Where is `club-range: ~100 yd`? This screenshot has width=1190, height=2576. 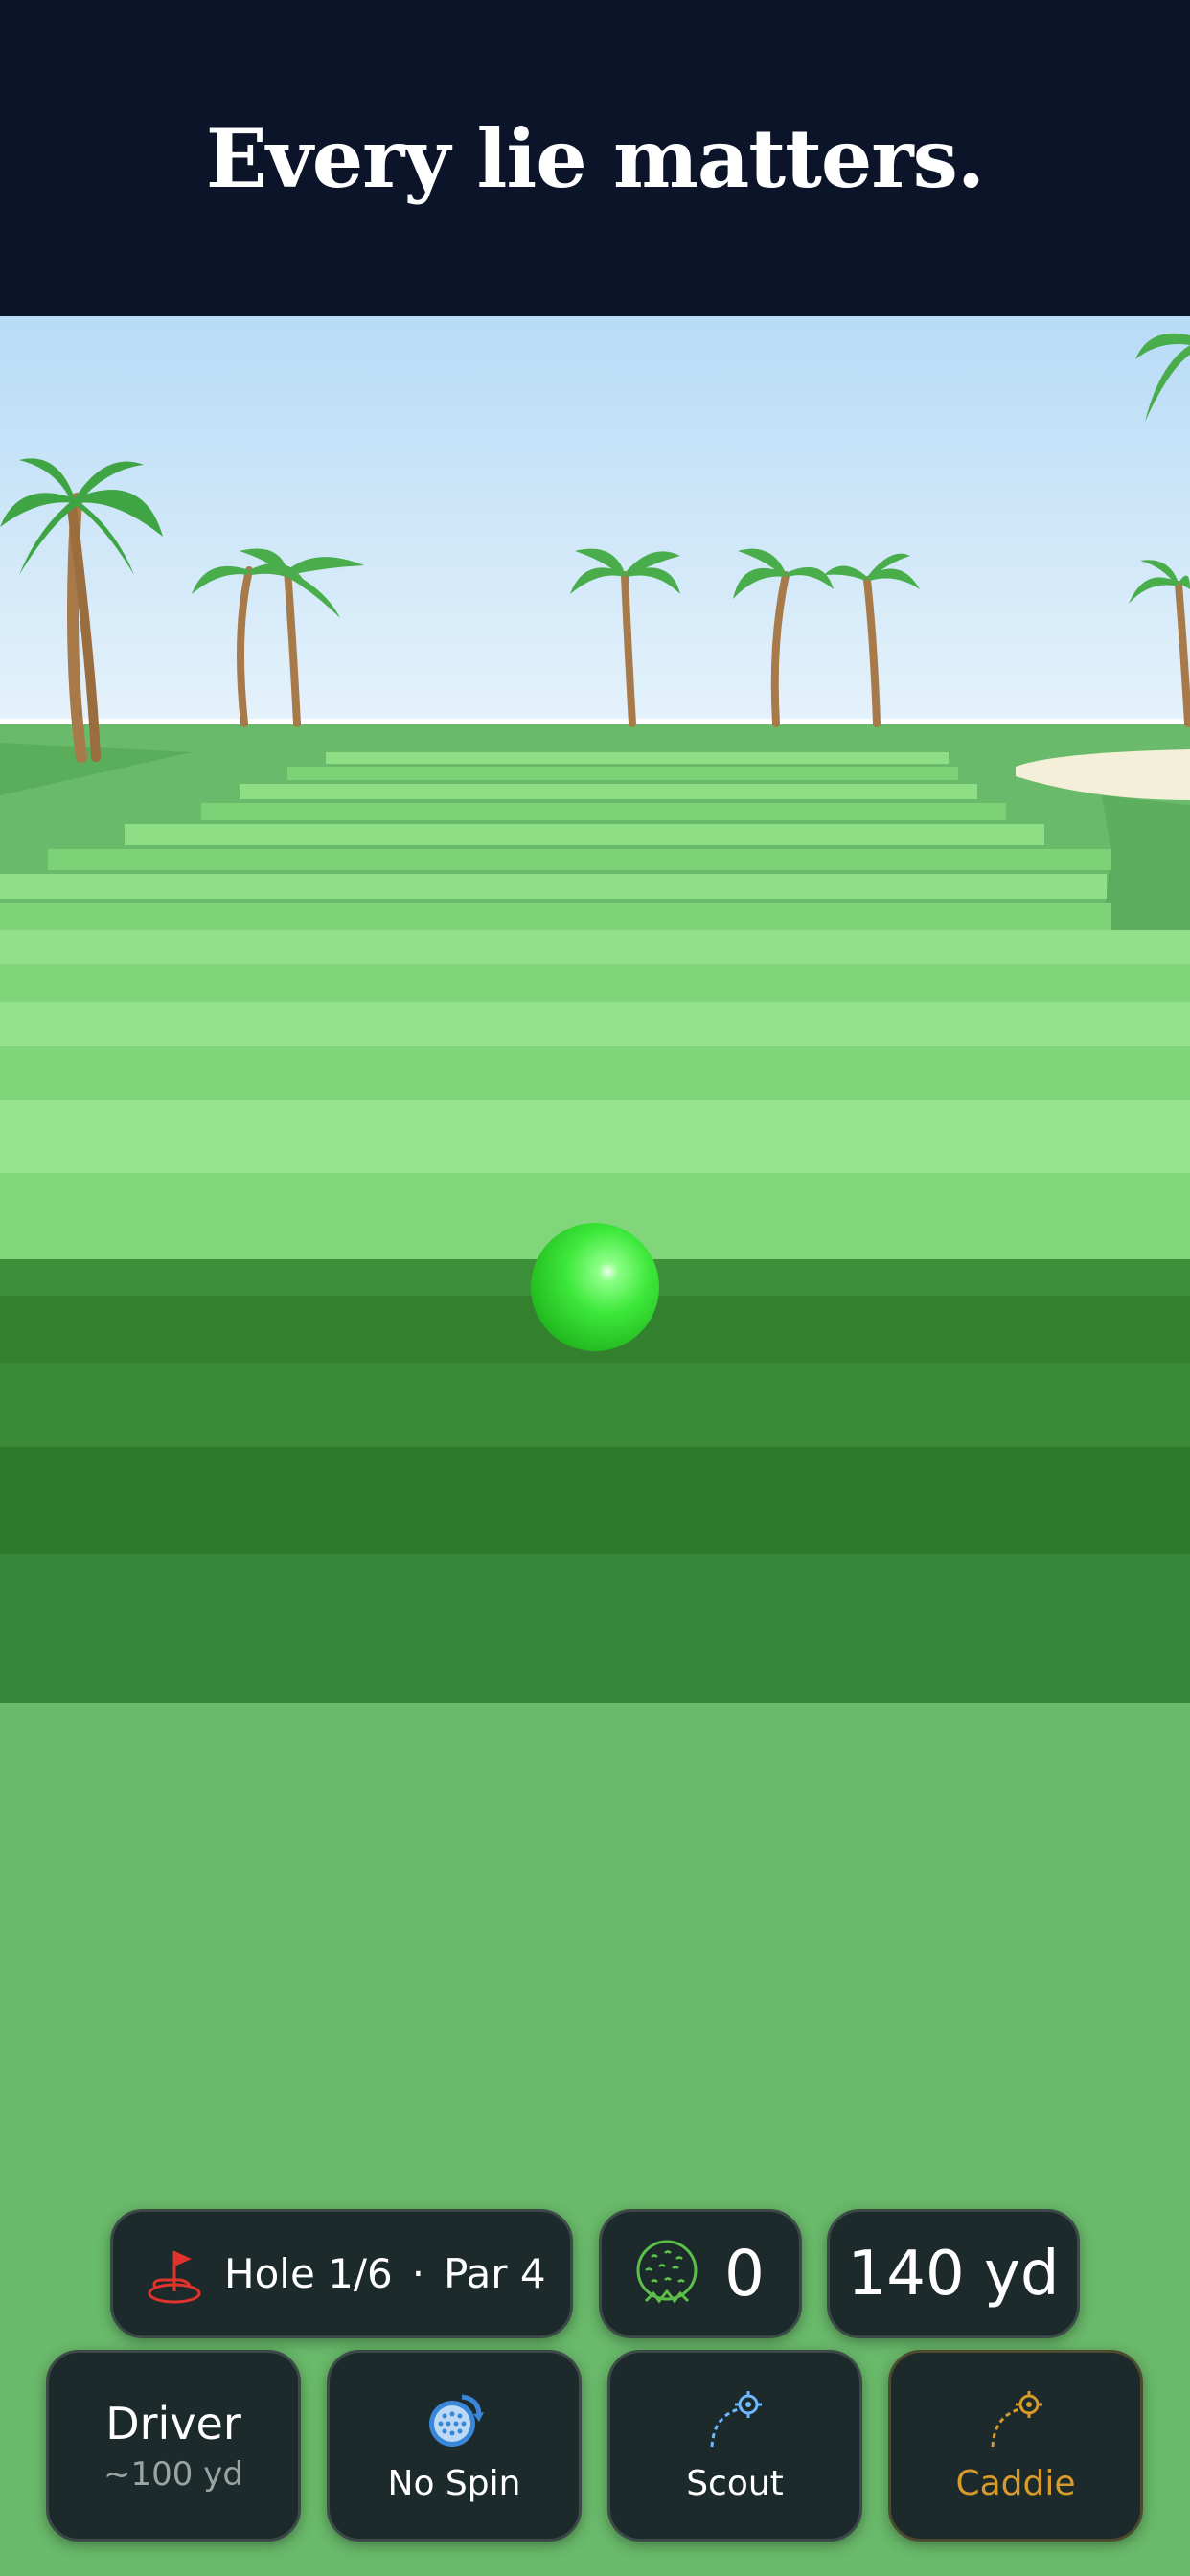
club-range: ~100 yd is located at coordinates (173, 2474).